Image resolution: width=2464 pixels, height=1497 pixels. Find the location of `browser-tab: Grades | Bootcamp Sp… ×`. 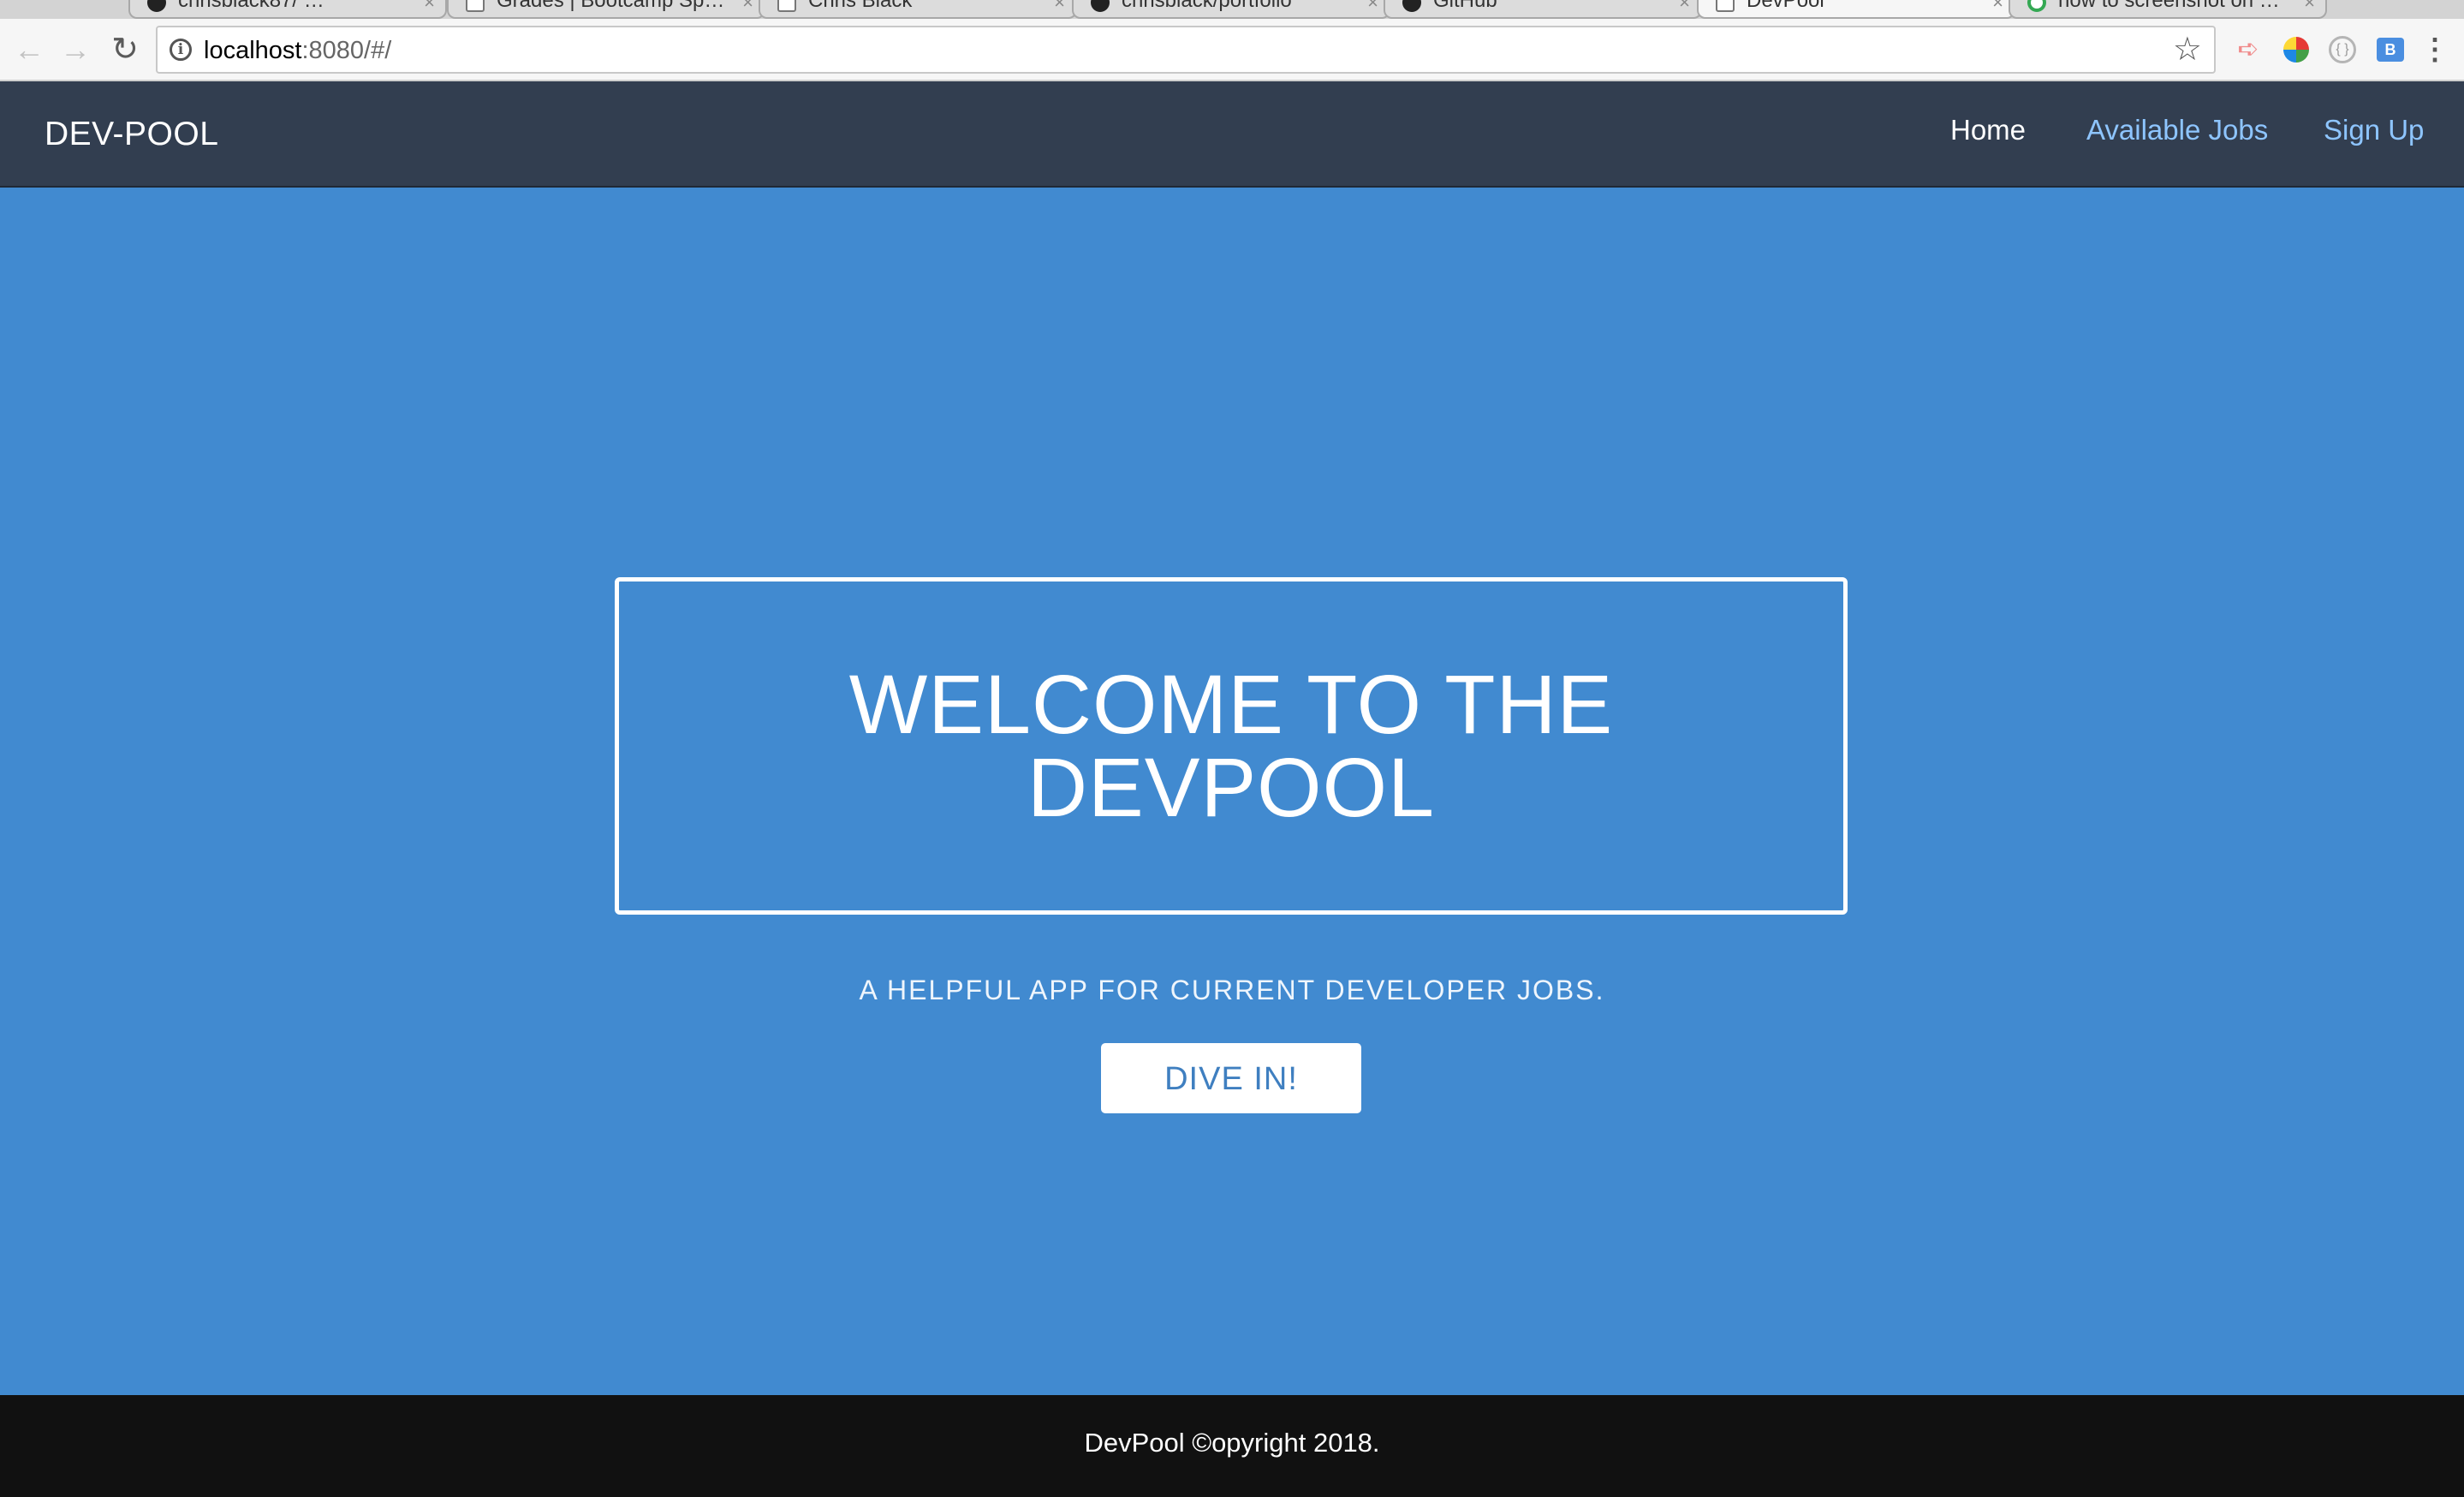

browser-tab: Grades | Bootcamp Sp… × is located at coordinates (606, 9).